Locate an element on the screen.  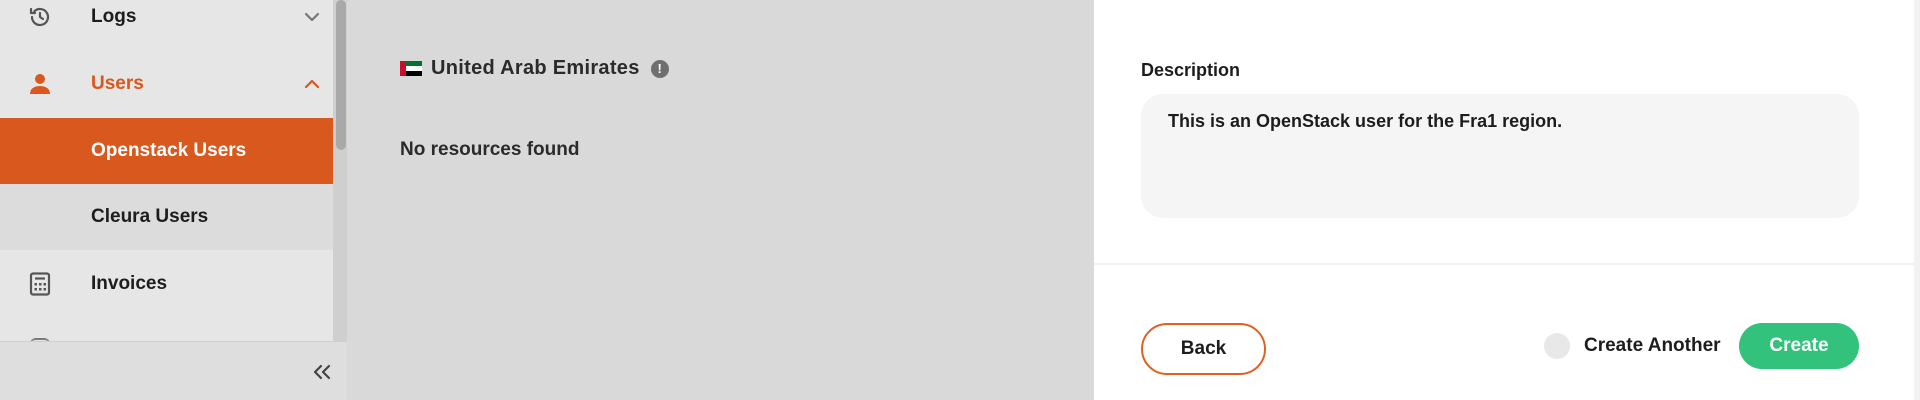
region-name: United Arab Emirates is located at coordinates (535, 68).